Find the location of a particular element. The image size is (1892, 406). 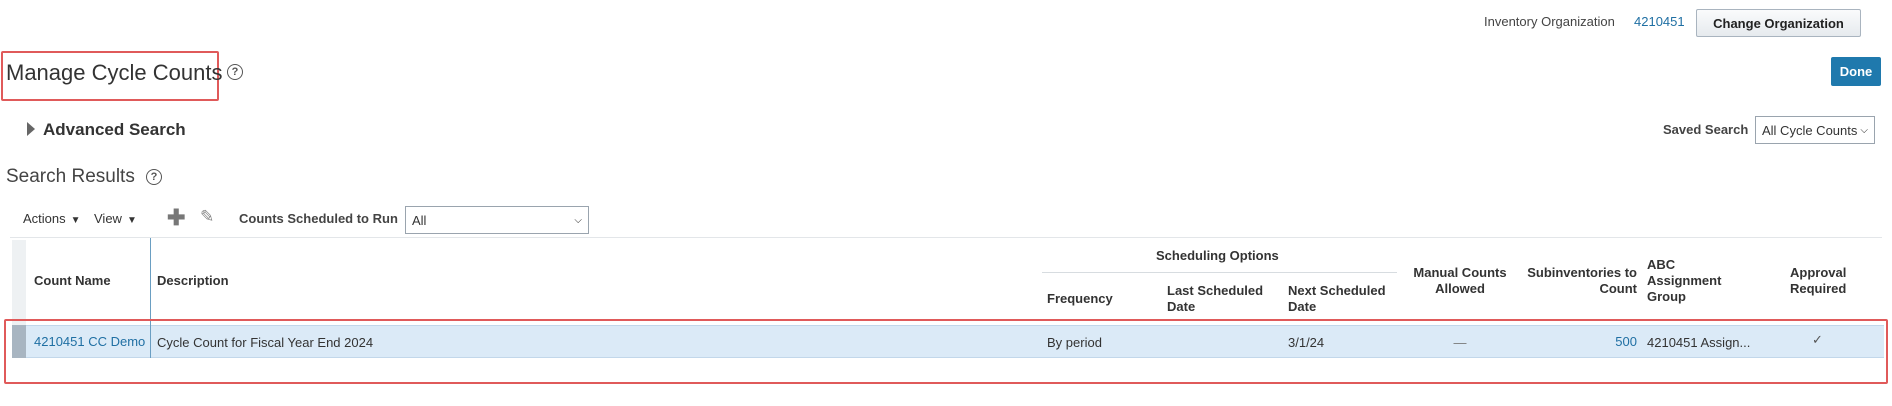

pencil-icon: ✎ is located at coordinates (207, 217).